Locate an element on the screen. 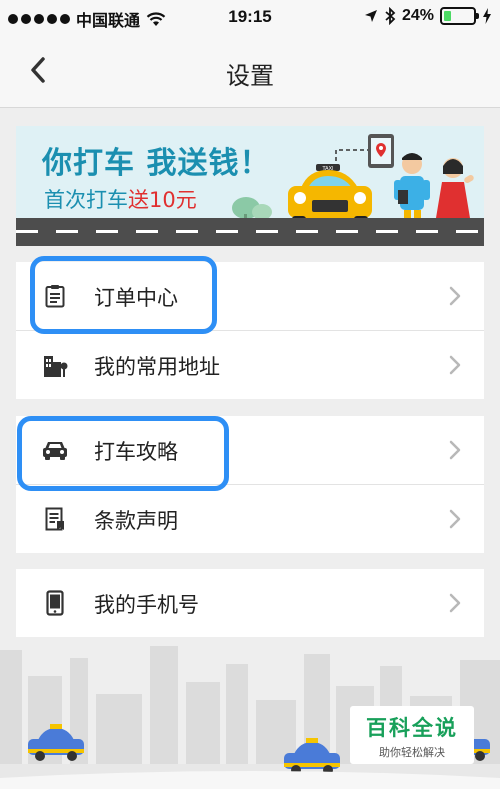 The image size is (500, 789). battery-level is located at coordinates (447, 16).